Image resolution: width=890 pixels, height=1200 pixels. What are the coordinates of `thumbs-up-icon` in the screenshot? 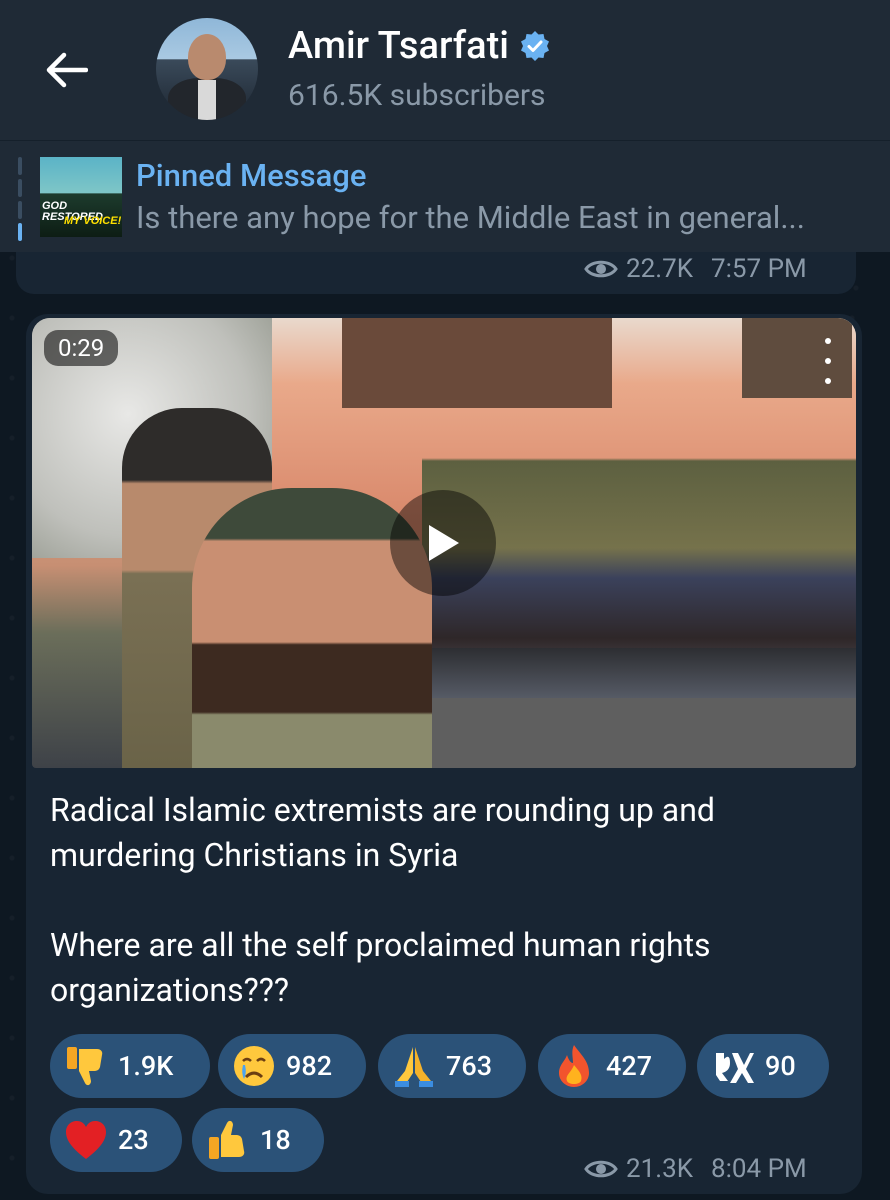 It's located at (228, 1140).